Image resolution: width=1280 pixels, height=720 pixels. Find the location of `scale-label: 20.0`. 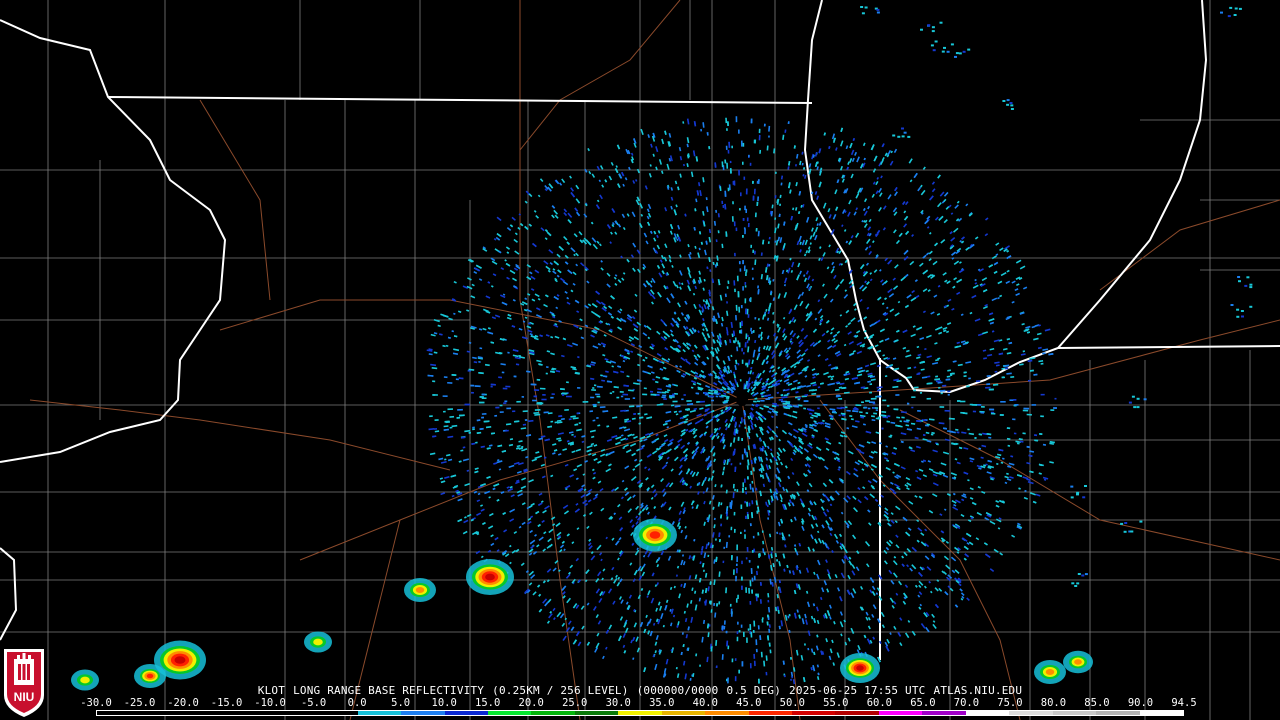

scale-label: 20.0 is located at coordinates (531, 703).